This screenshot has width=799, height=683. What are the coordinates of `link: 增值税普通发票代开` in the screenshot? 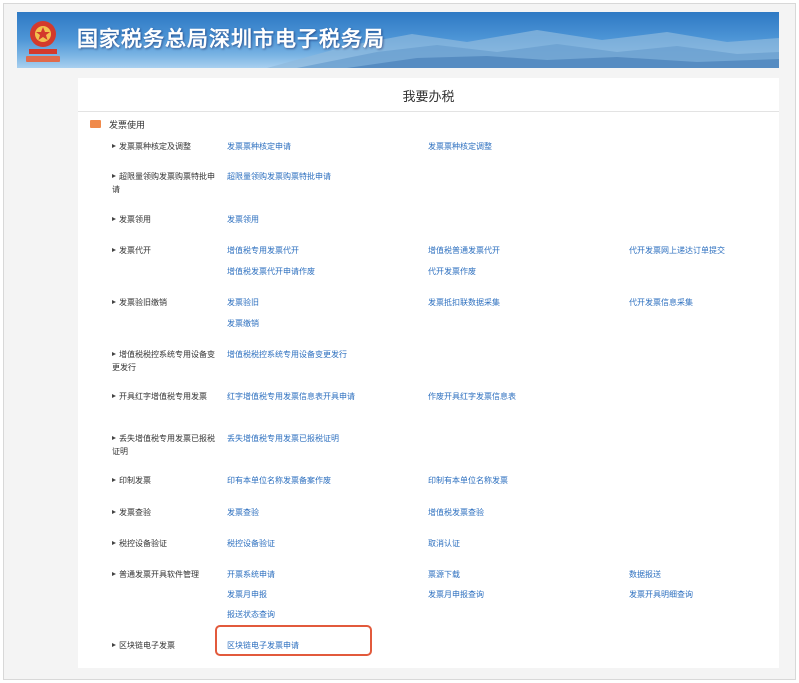 It's located at (464, 251).